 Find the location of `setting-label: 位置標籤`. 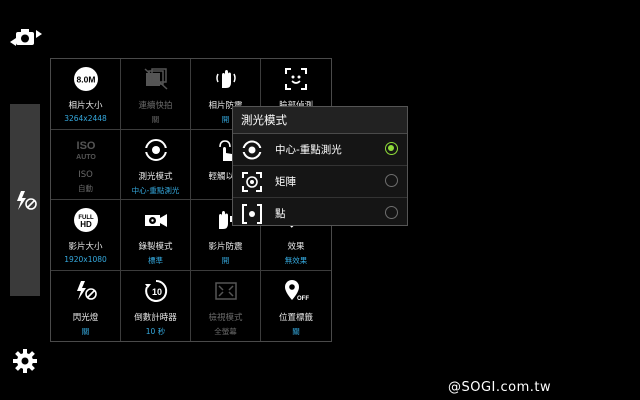

setting-label: 位置標籤 is located at coordinates (295, 317).